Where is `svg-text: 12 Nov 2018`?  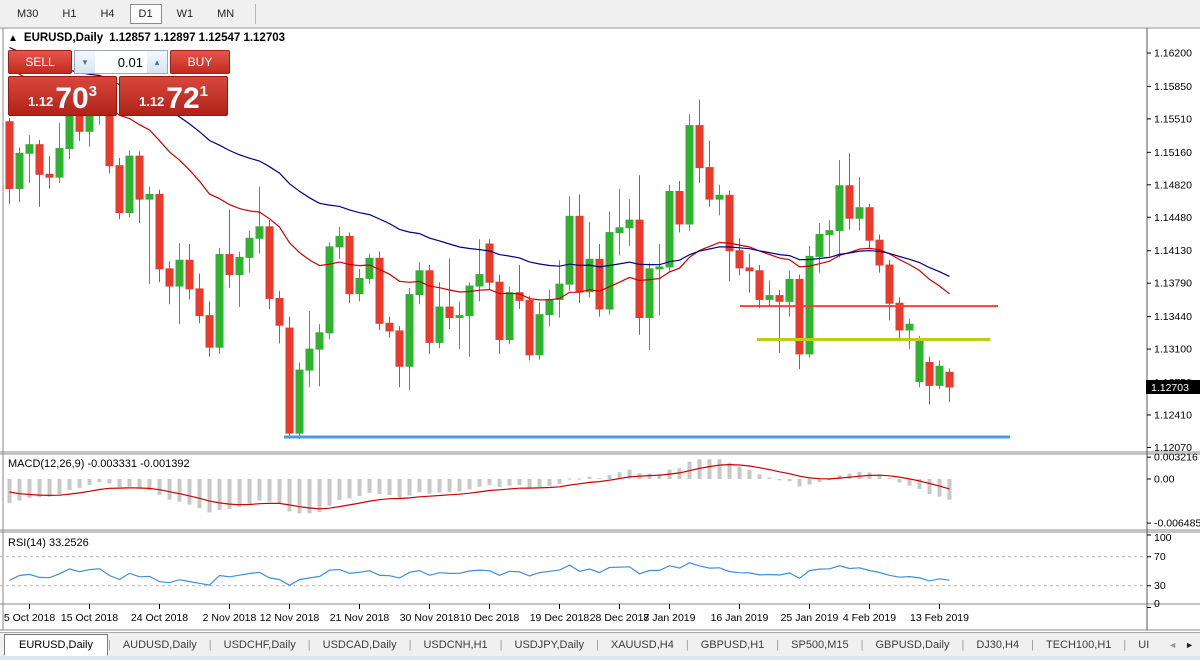 svg-text: 12 Nov 2018 is located at coordinates (290, 618).